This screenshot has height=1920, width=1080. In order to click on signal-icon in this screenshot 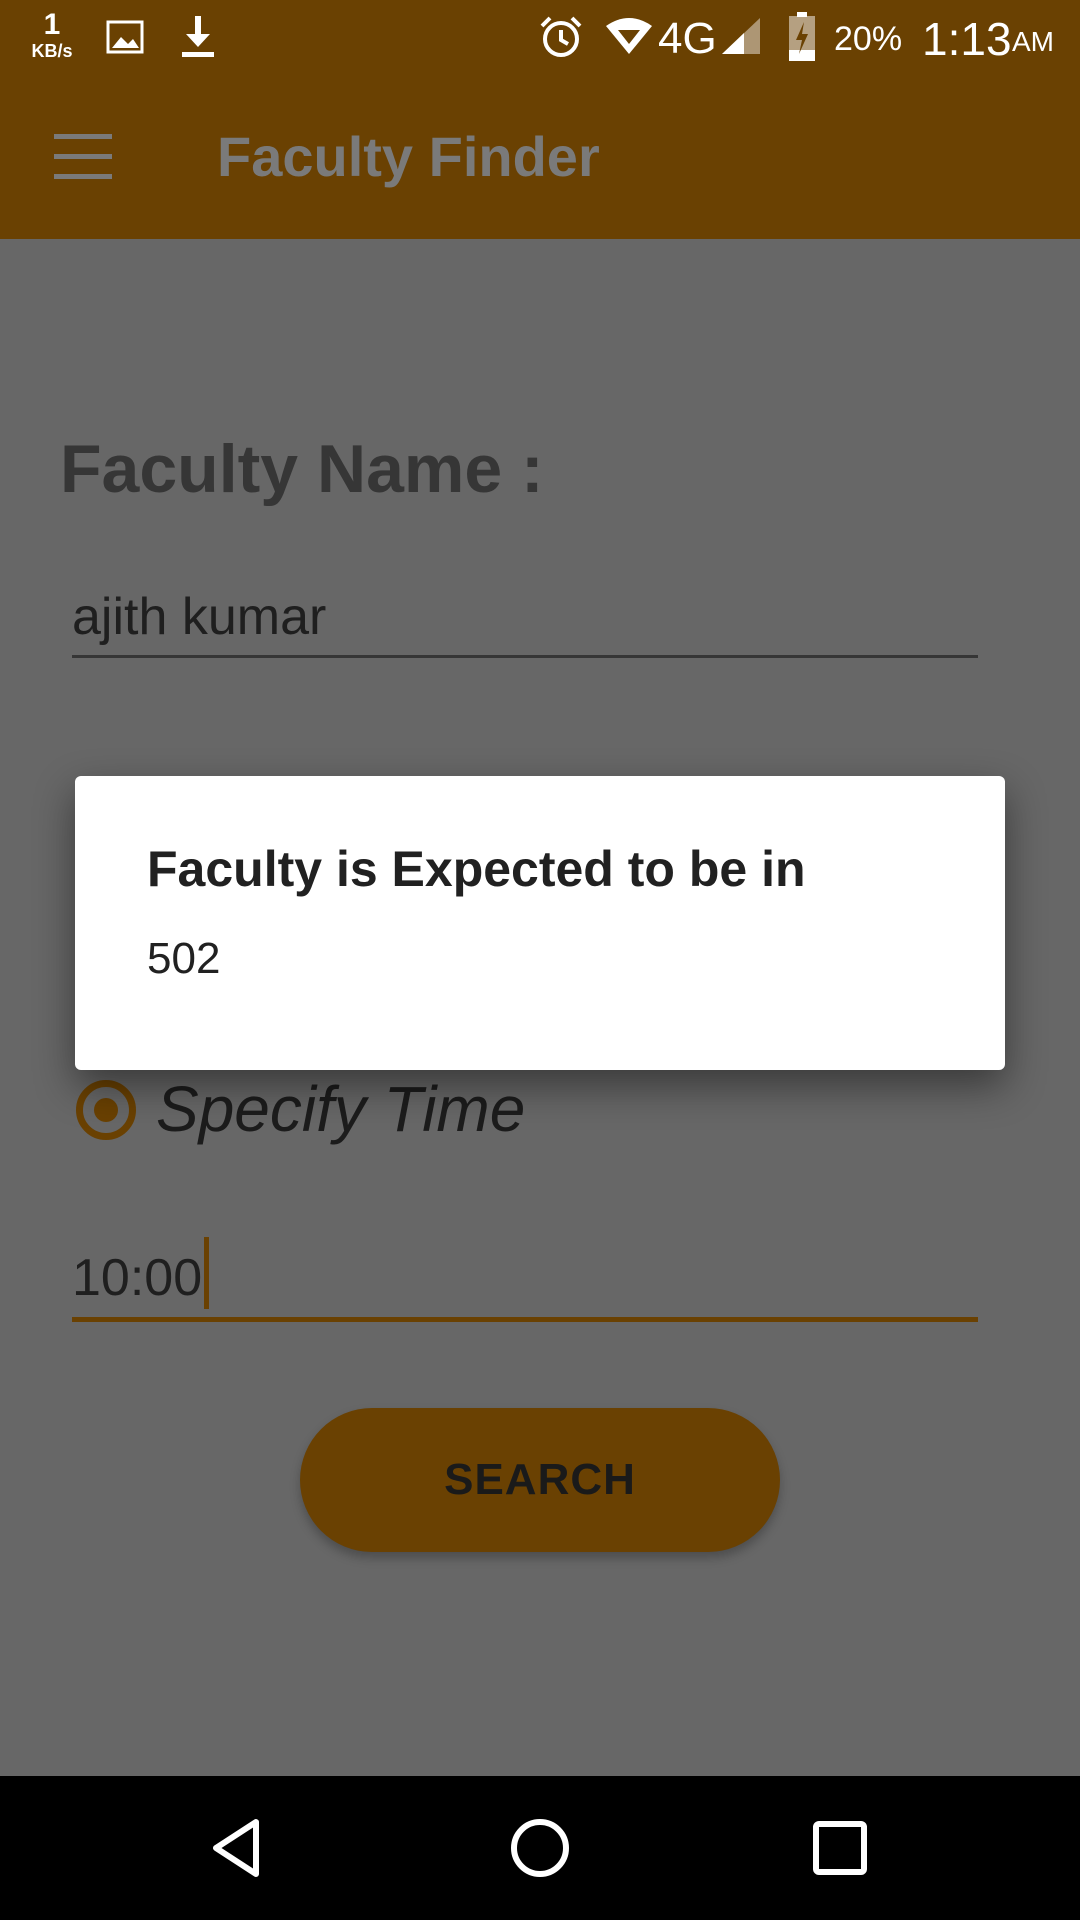, I will do `click(741, 38)`.